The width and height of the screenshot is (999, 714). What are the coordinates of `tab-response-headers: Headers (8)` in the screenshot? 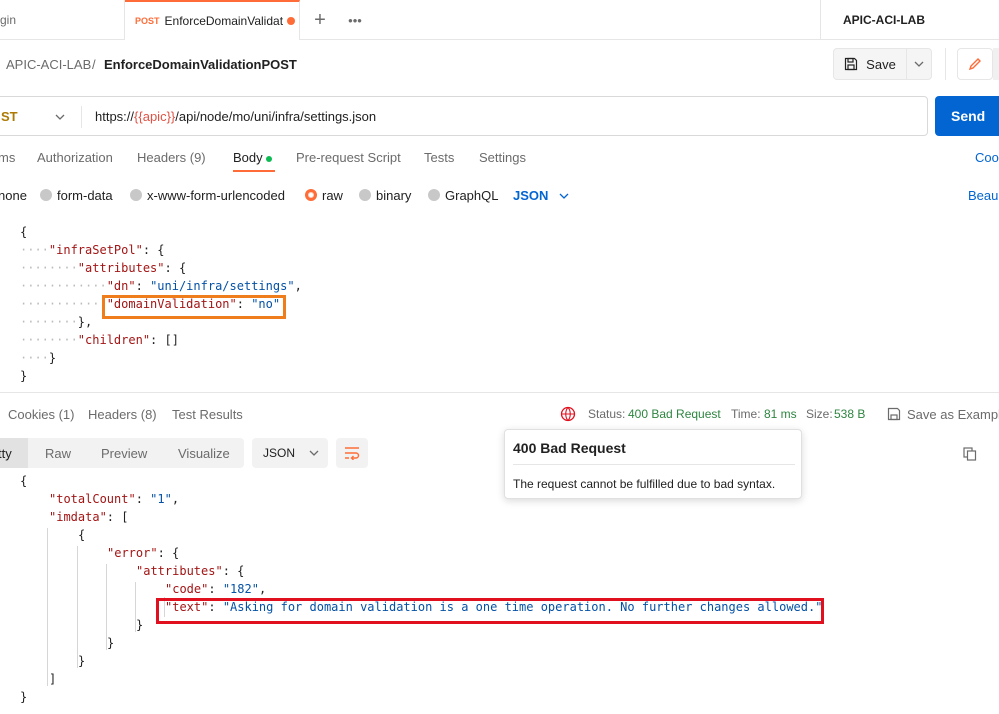 It's located at (122, 414).